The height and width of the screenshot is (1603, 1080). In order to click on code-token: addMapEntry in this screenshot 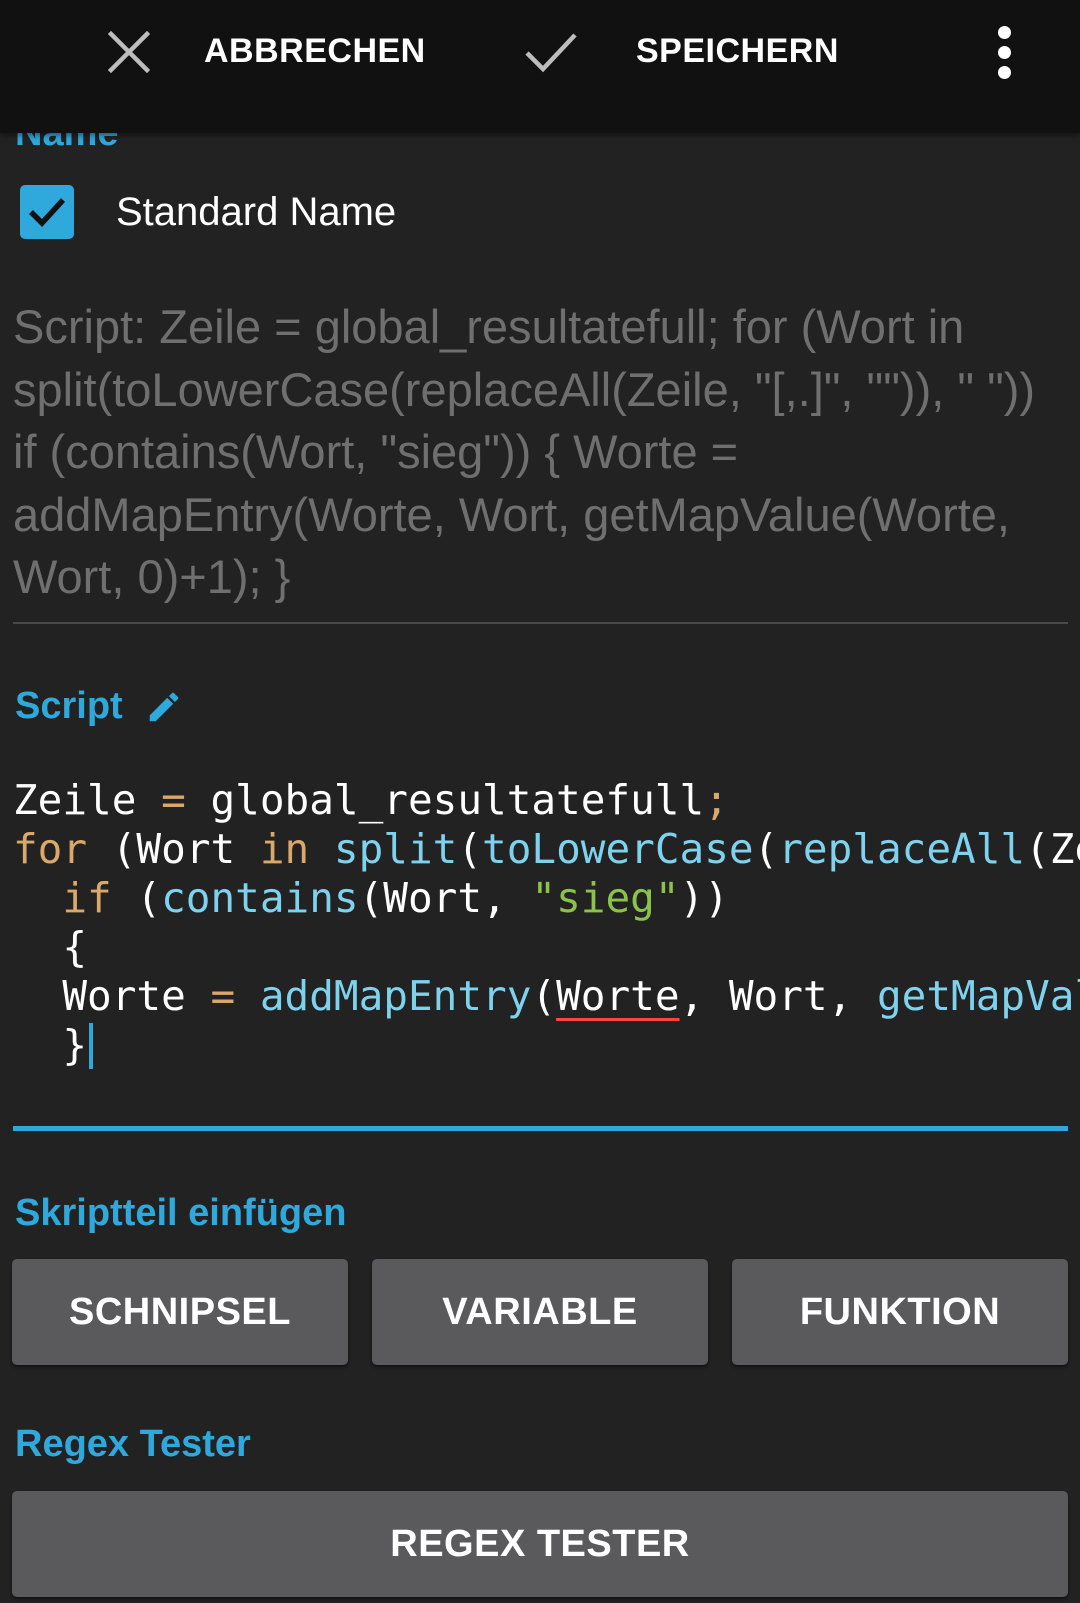, I will do `click(395, 996)`.